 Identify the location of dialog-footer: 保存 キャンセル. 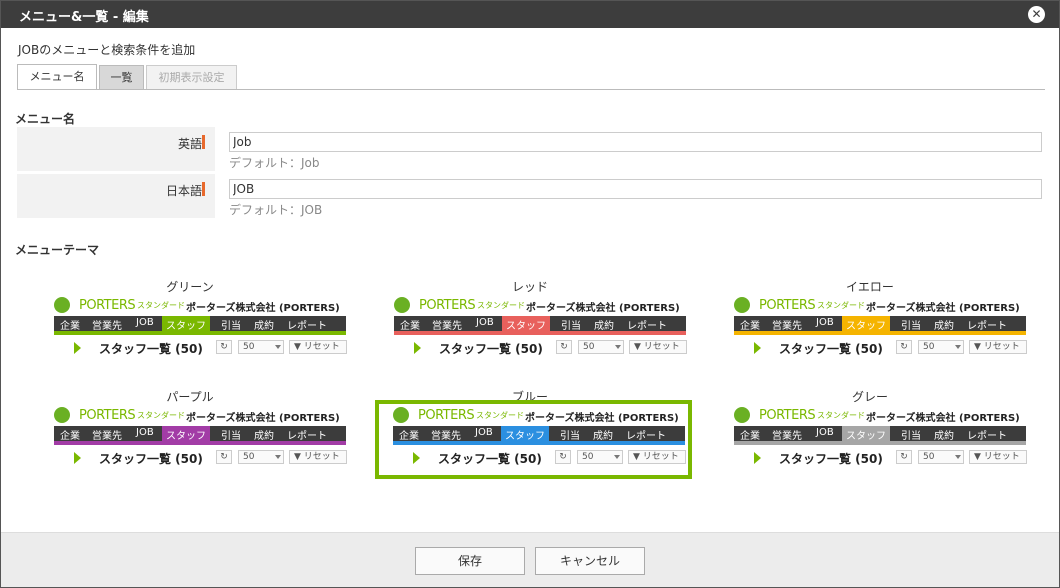
(530, 559).